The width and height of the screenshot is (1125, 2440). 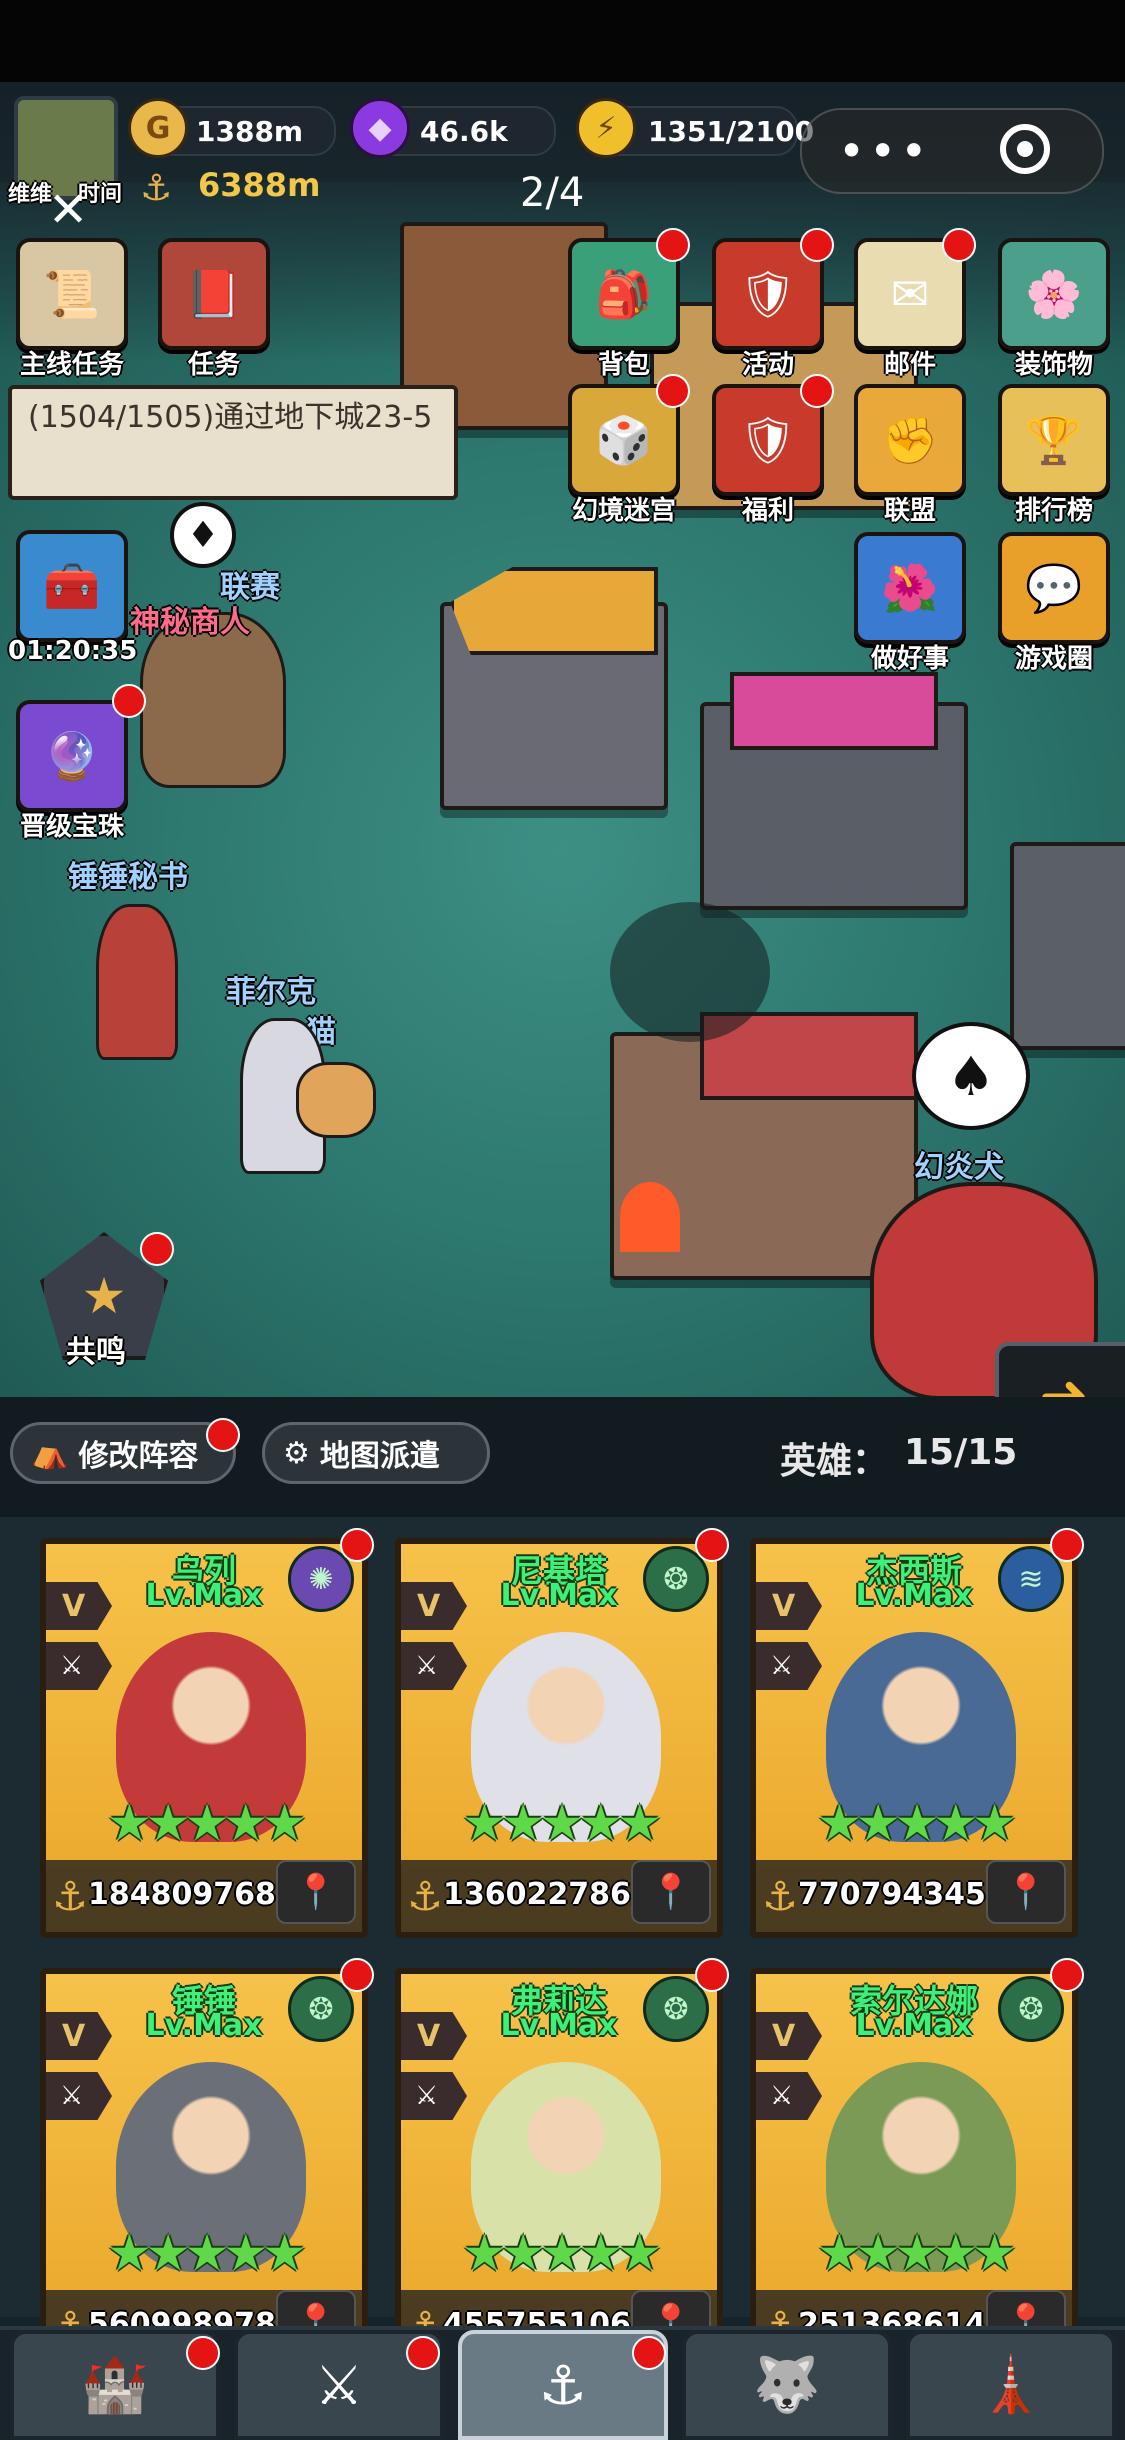 What do you see at coordinates (552, 193) in the screenshot?
I see `page-indicator: 2/4` at bounding box center [552, 193].